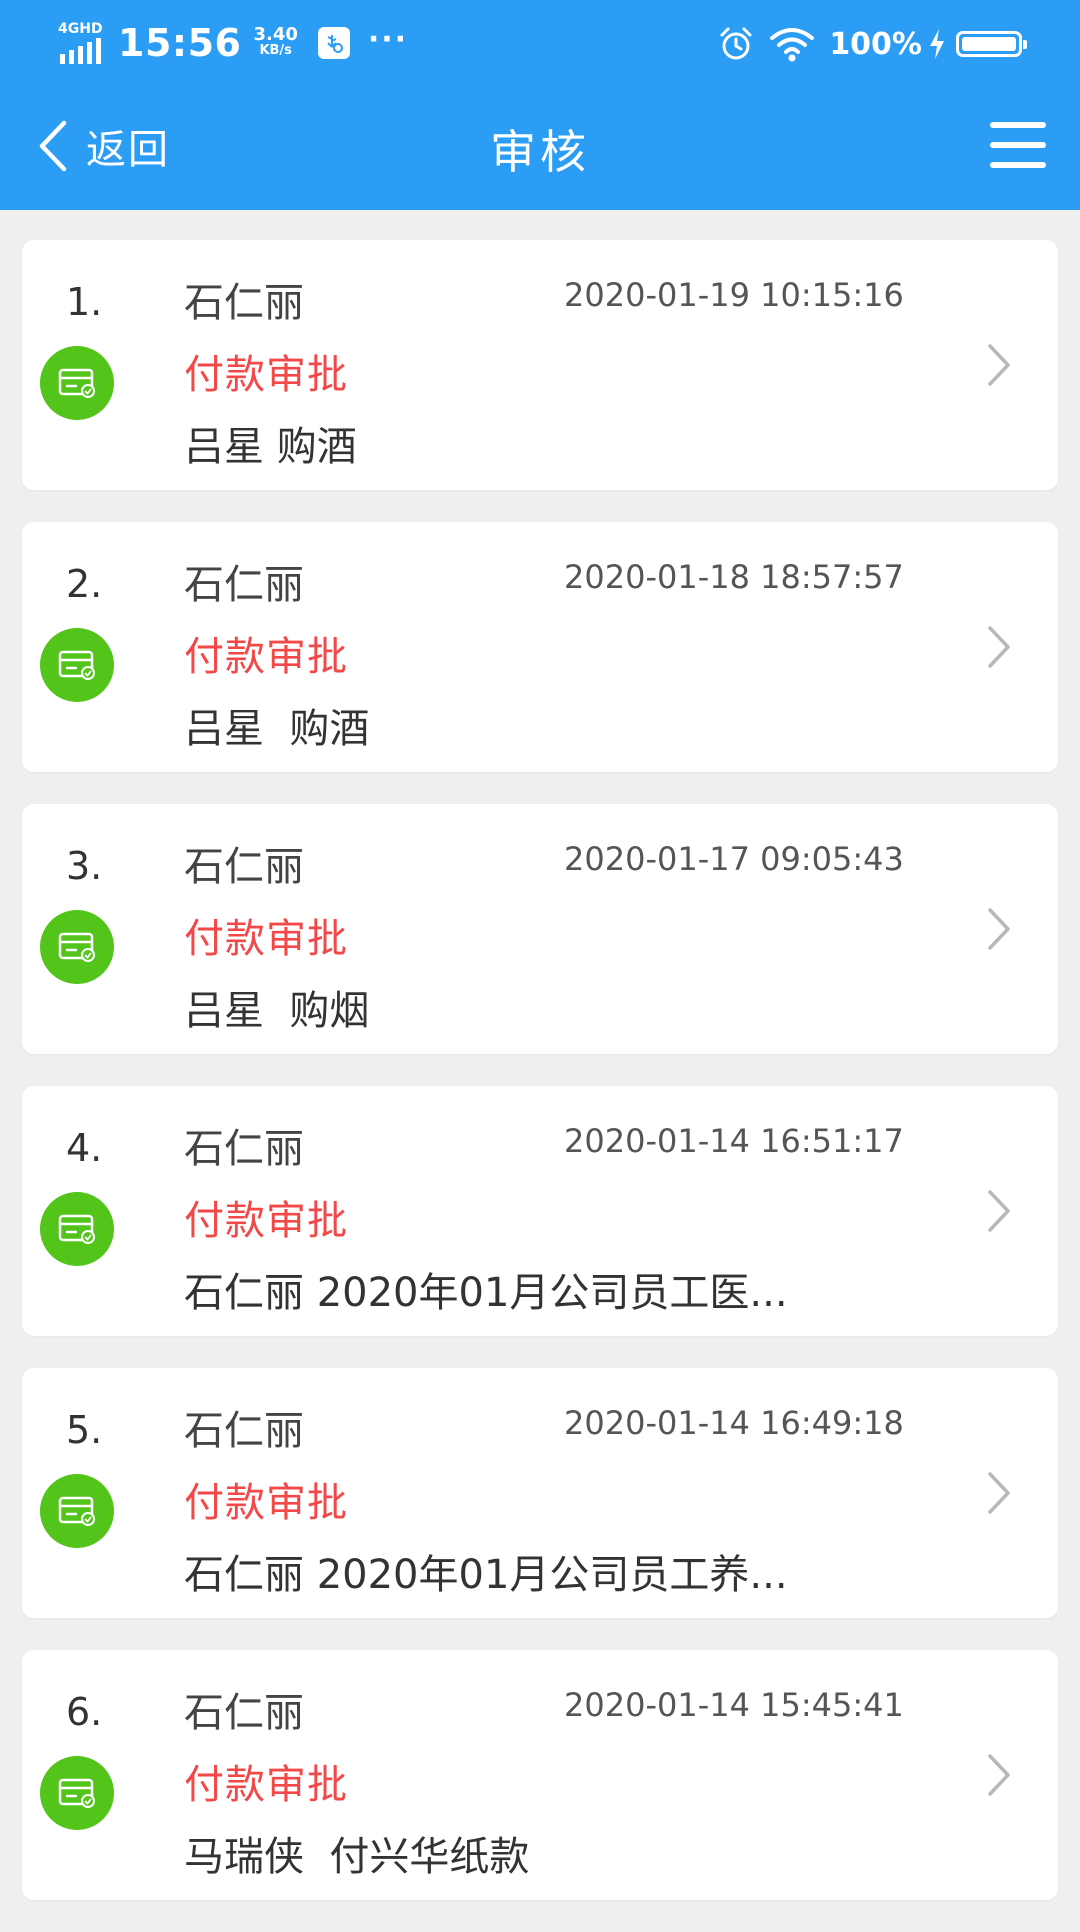  What do you see at coordinates (540, 365) in the screenshot?
I see `list-item: 1. 石仁丽 2020-01-19 10:15:16 付款审批吕星 购酒` at bounding box center [540, 365].